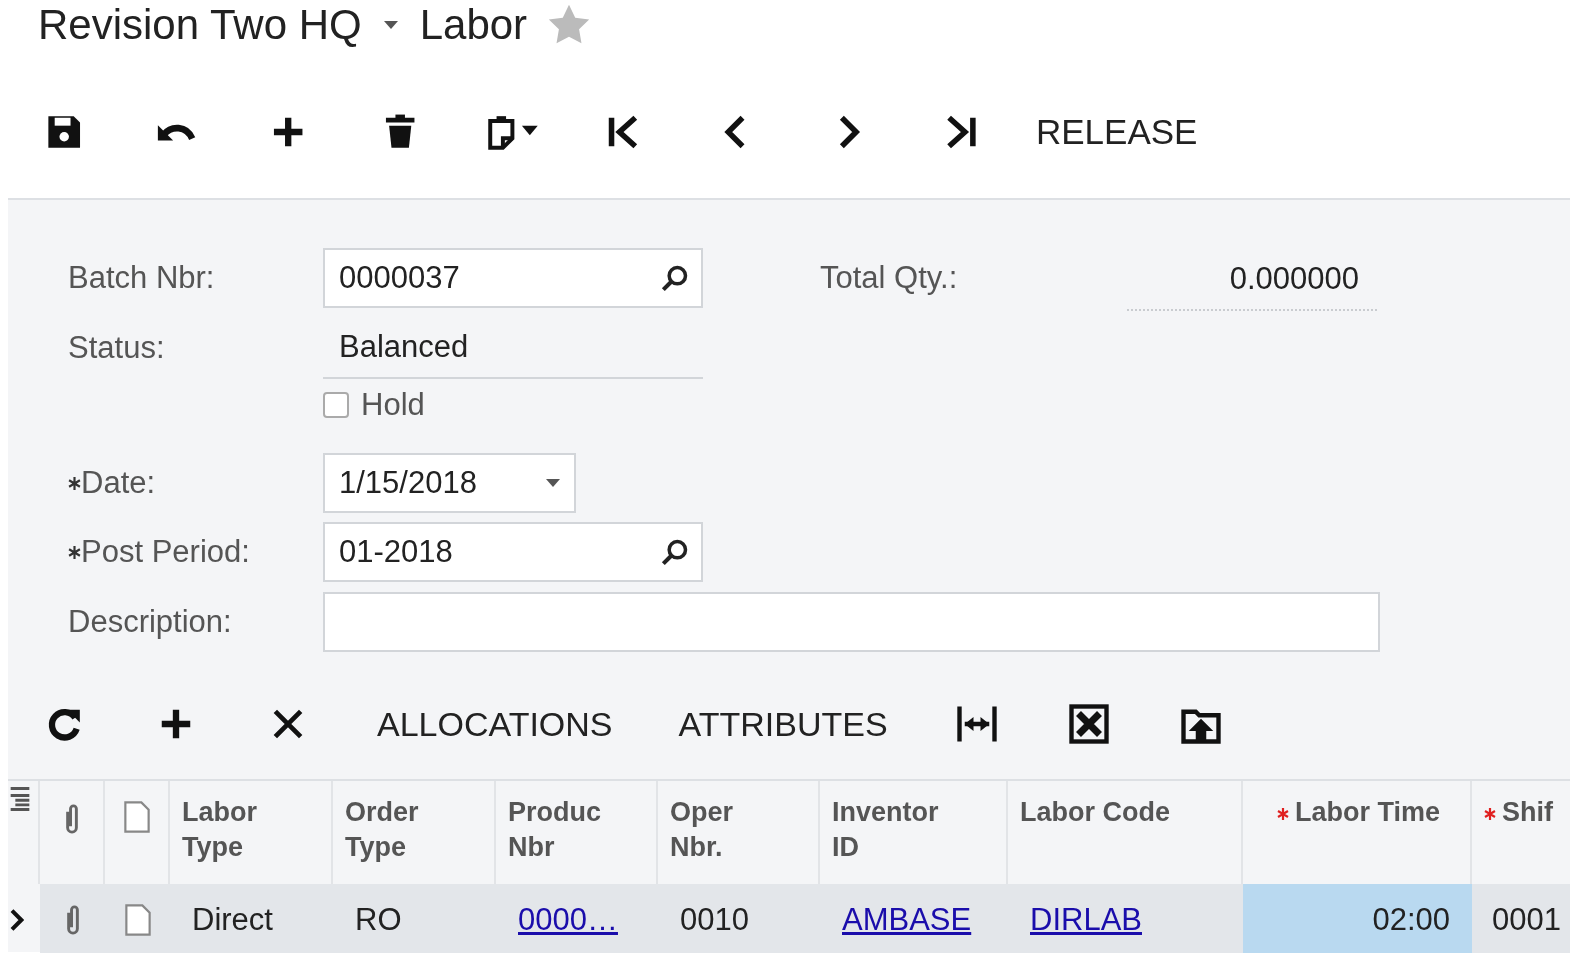 This screenshot has width=1570, height=953. What do you see at coordinates (513, 348) in the screenshot?
I see `status-value: Balanced` at bounding box center [513, 348].